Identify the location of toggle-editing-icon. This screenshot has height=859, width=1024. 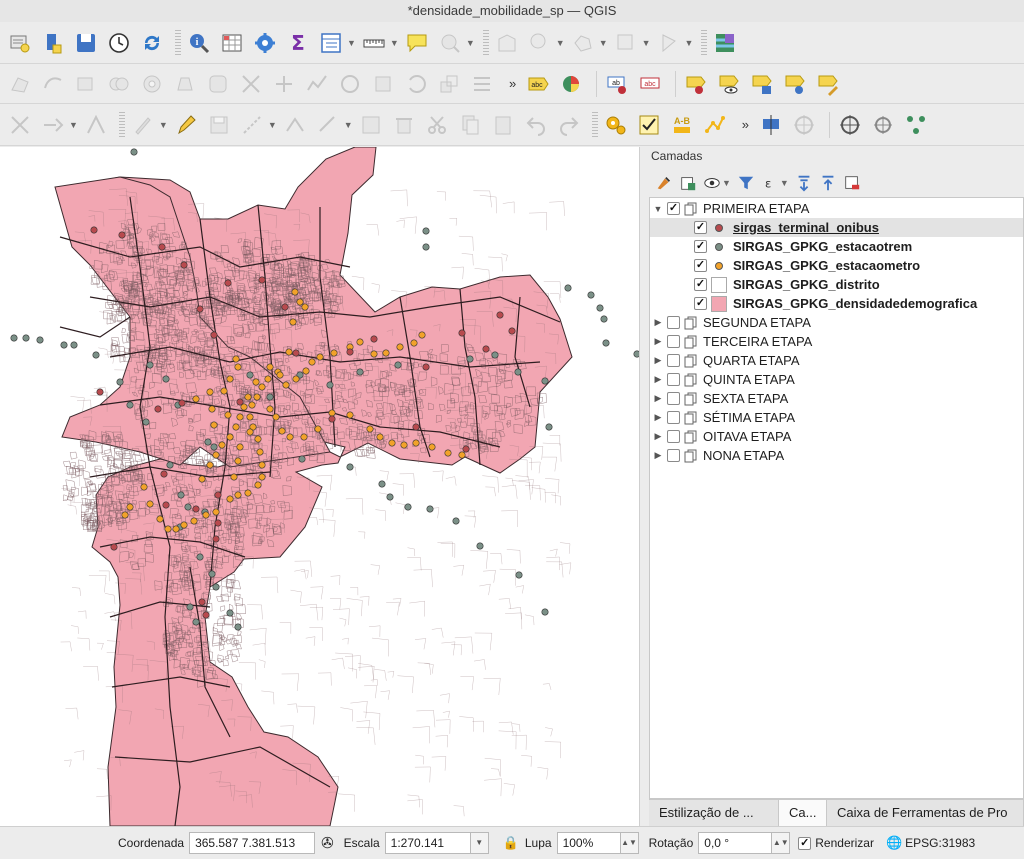
(186, 125).